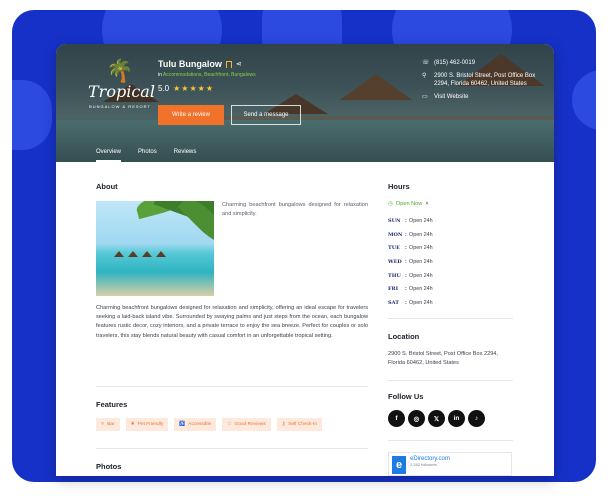 Image resolution: width=608 pixels, height=498 pixels. I want to click on logo-script: Tropical, so click(121, 91).